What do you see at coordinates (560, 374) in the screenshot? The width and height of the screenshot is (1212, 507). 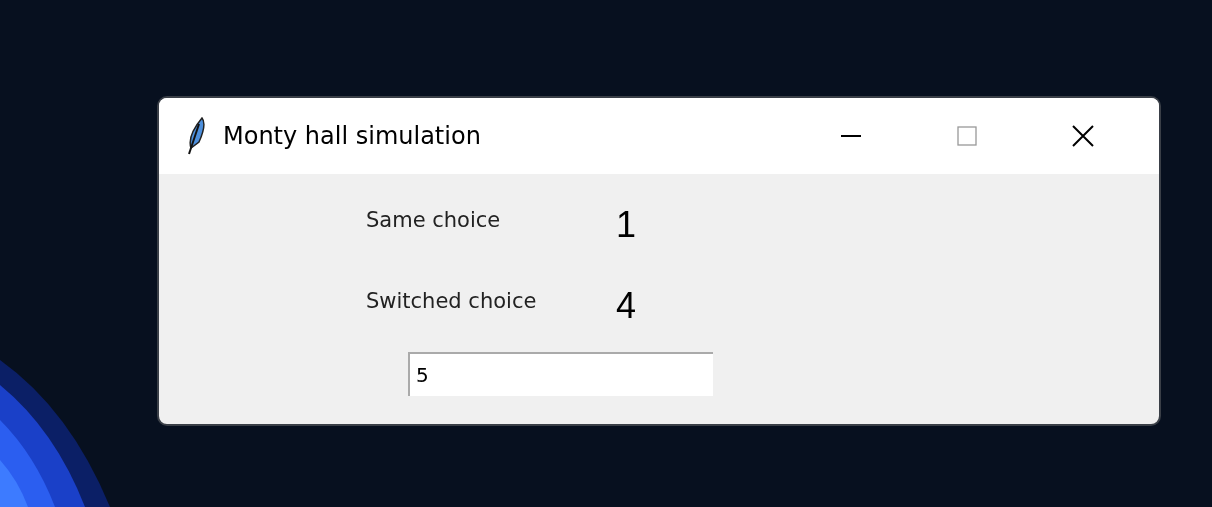 I see `input-field: 5` at bounding box center [560, 374].